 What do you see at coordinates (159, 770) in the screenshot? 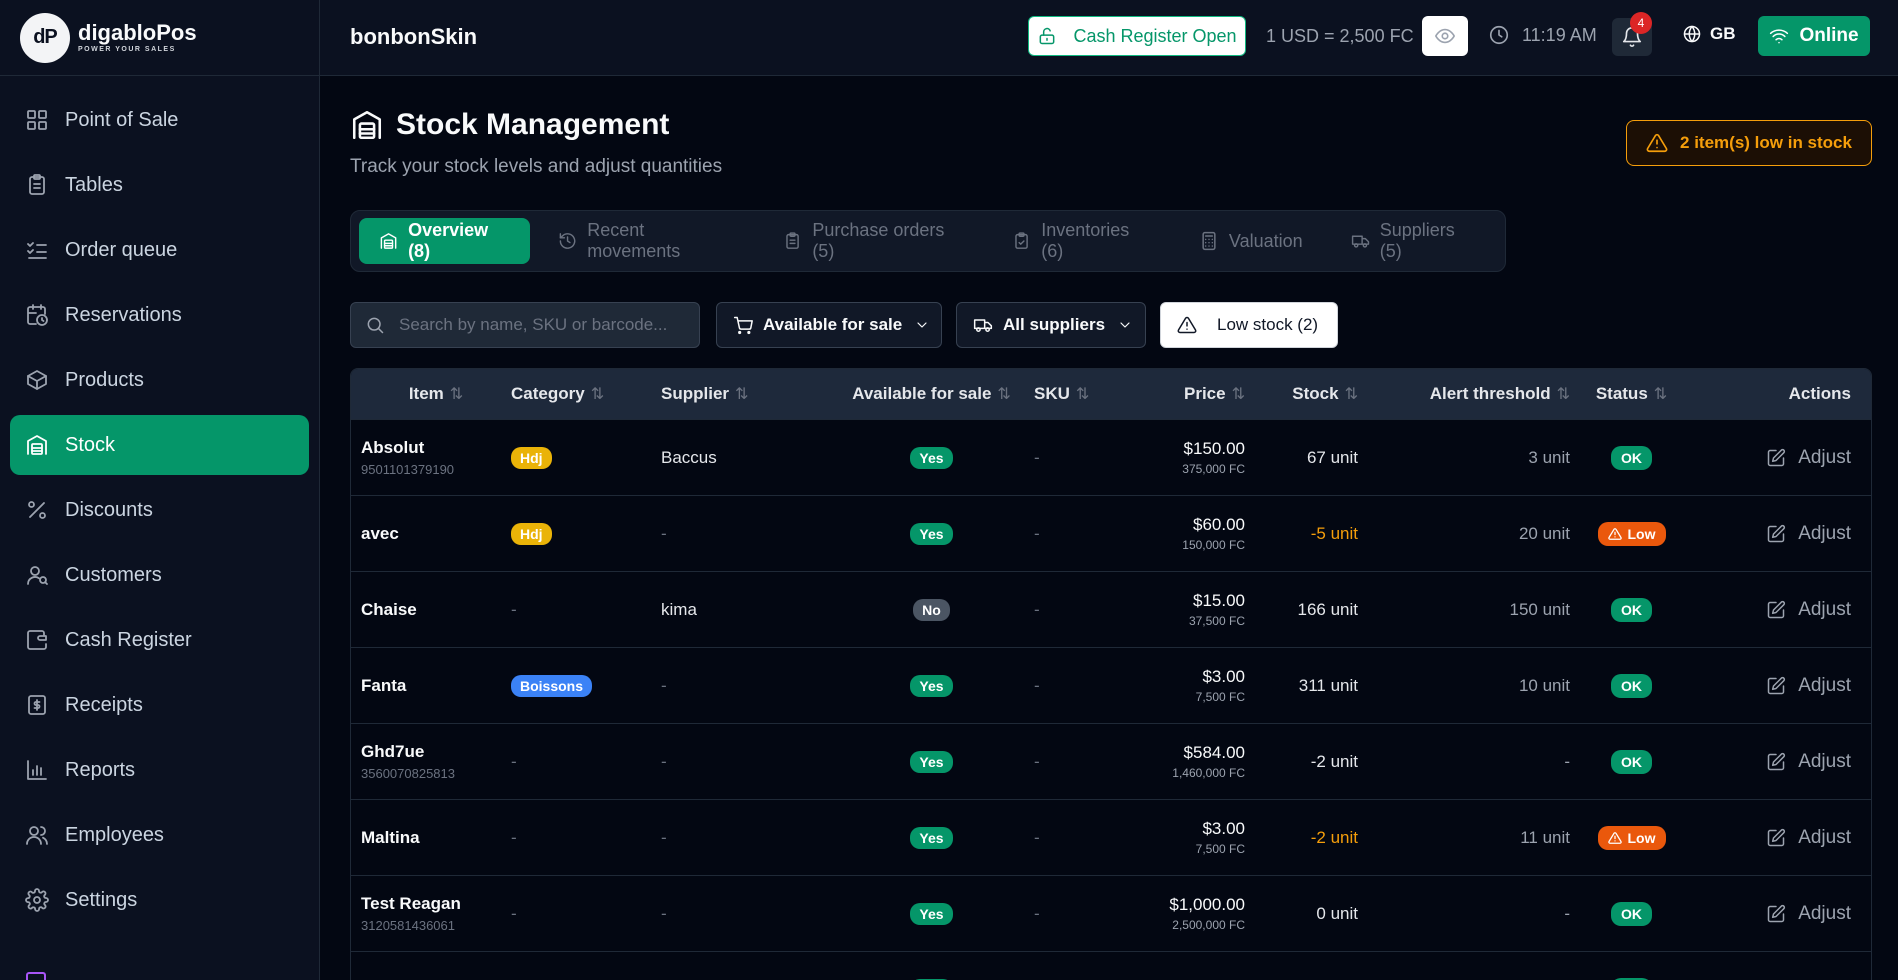
I see `sidebar-item-reports: Reports` at bounding box center [159, 770].